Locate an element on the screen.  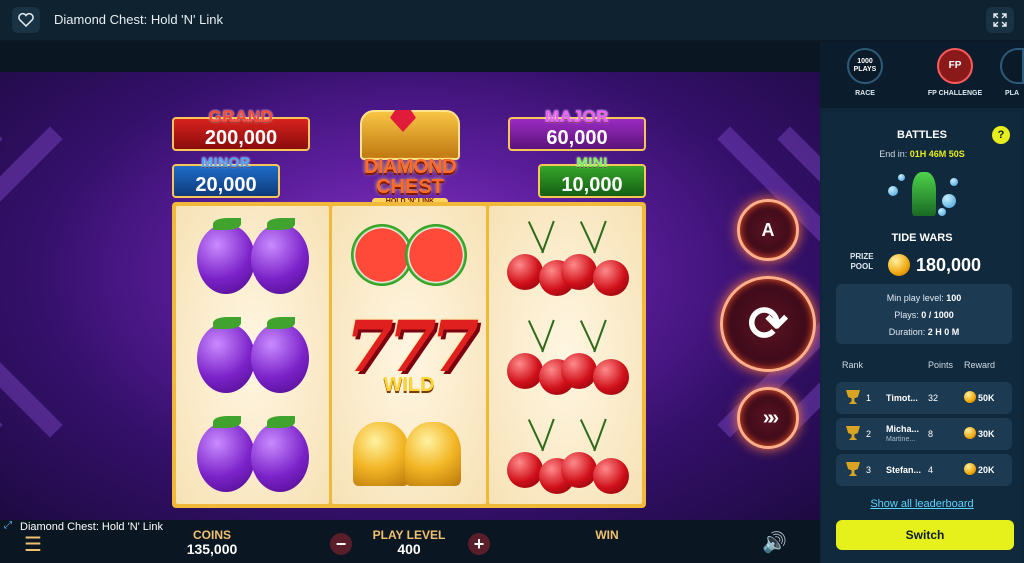
expand-icon is located at coordinates (1000, 20).